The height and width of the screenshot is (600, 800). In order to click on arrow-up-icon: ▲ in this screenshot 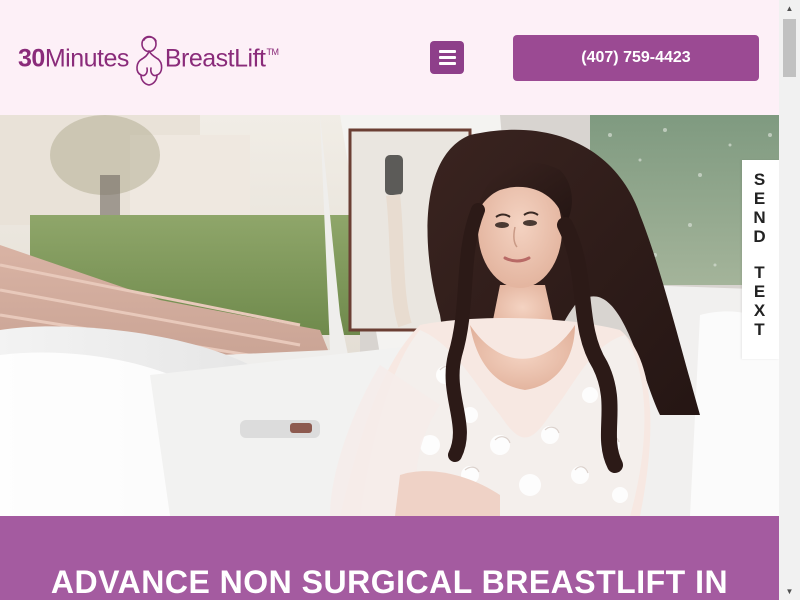, I will do `click(789, 8)`.